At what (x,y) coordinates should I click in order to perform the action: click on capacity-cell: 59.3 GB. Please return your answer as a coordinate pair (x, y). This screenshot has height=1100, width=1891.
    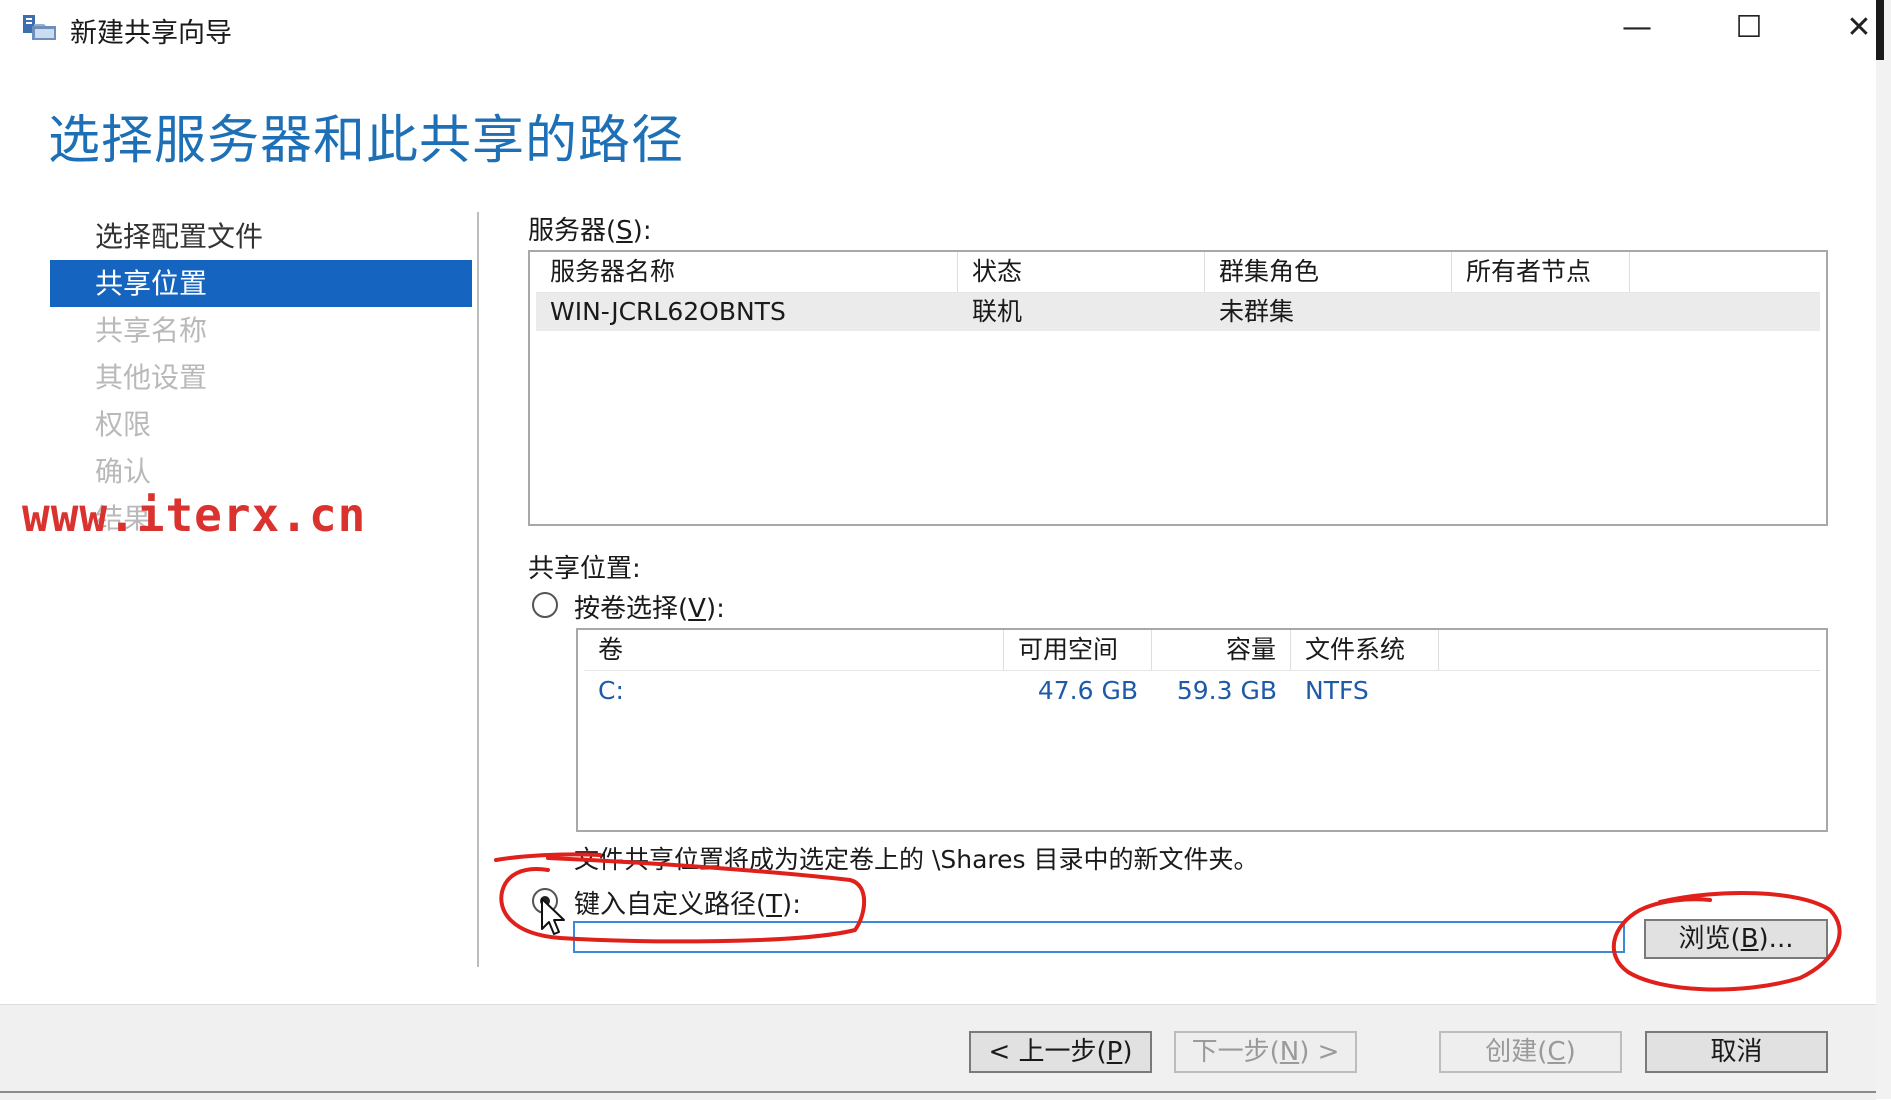
    Looking at the image, I should click on (1226, 690).